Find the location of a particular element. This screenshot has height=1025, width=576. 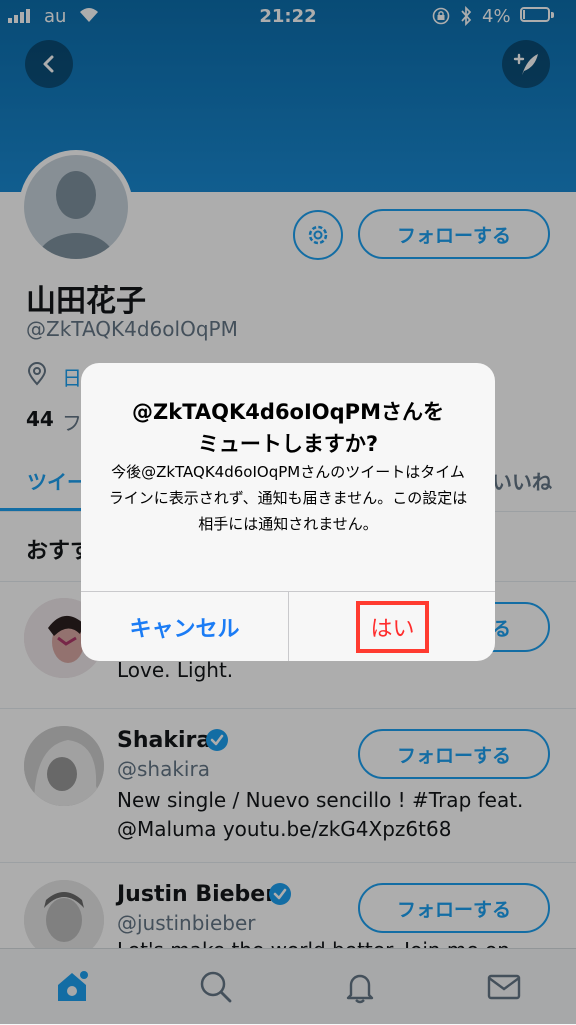

cancel-button: キャンセル is located at coordinates (184, 626).